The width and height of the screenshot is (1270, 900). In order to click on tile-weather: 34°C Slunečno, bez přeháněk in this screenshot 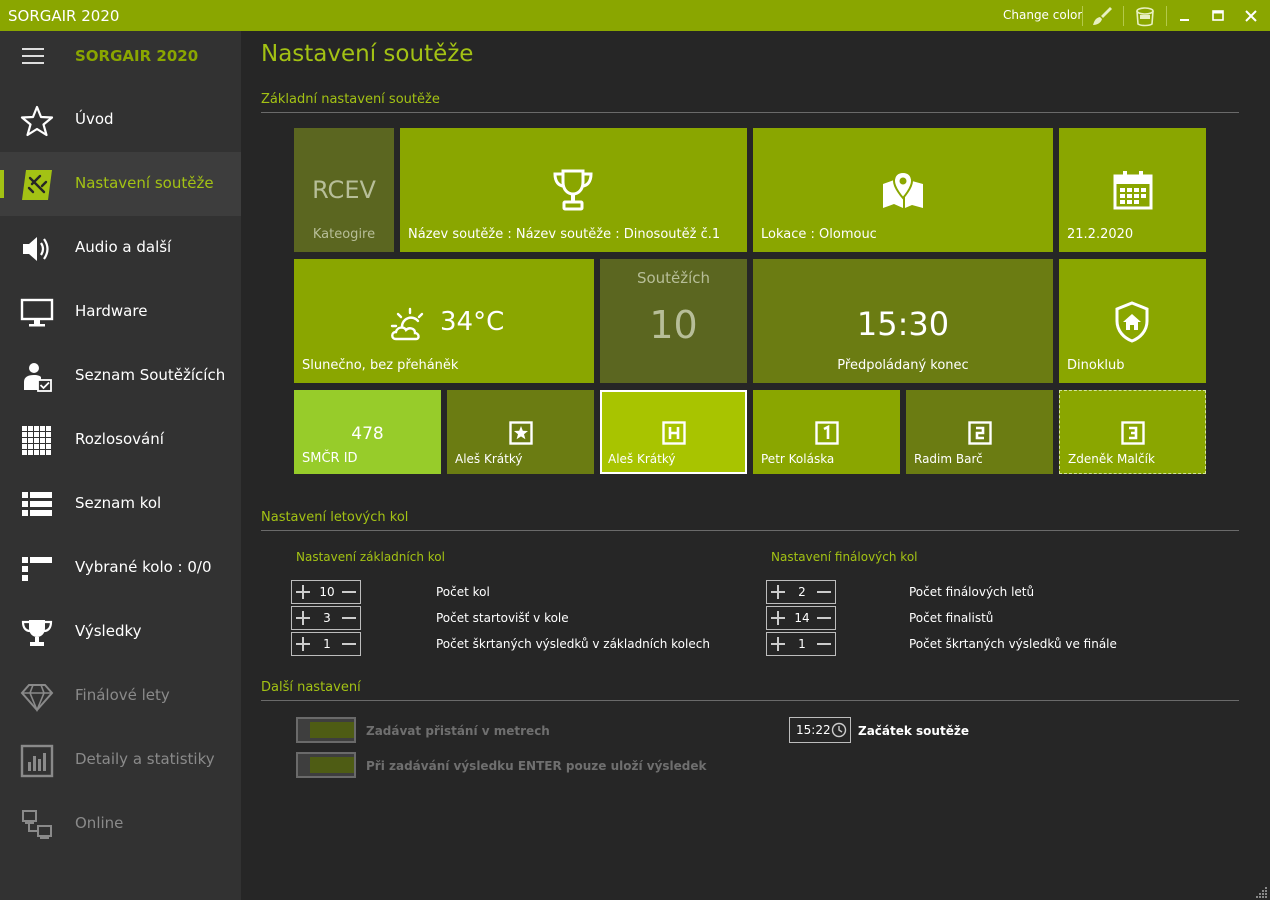, I will do `click(444, 321)`.